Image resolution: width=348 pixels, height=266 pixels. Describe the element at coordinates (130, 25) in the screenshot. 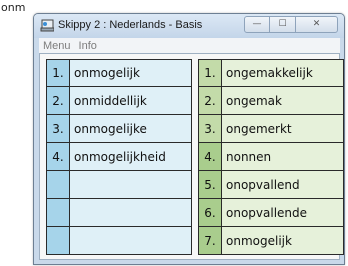

I see `window-title: Skippy 2 : Nederlands - Basis` at that location.